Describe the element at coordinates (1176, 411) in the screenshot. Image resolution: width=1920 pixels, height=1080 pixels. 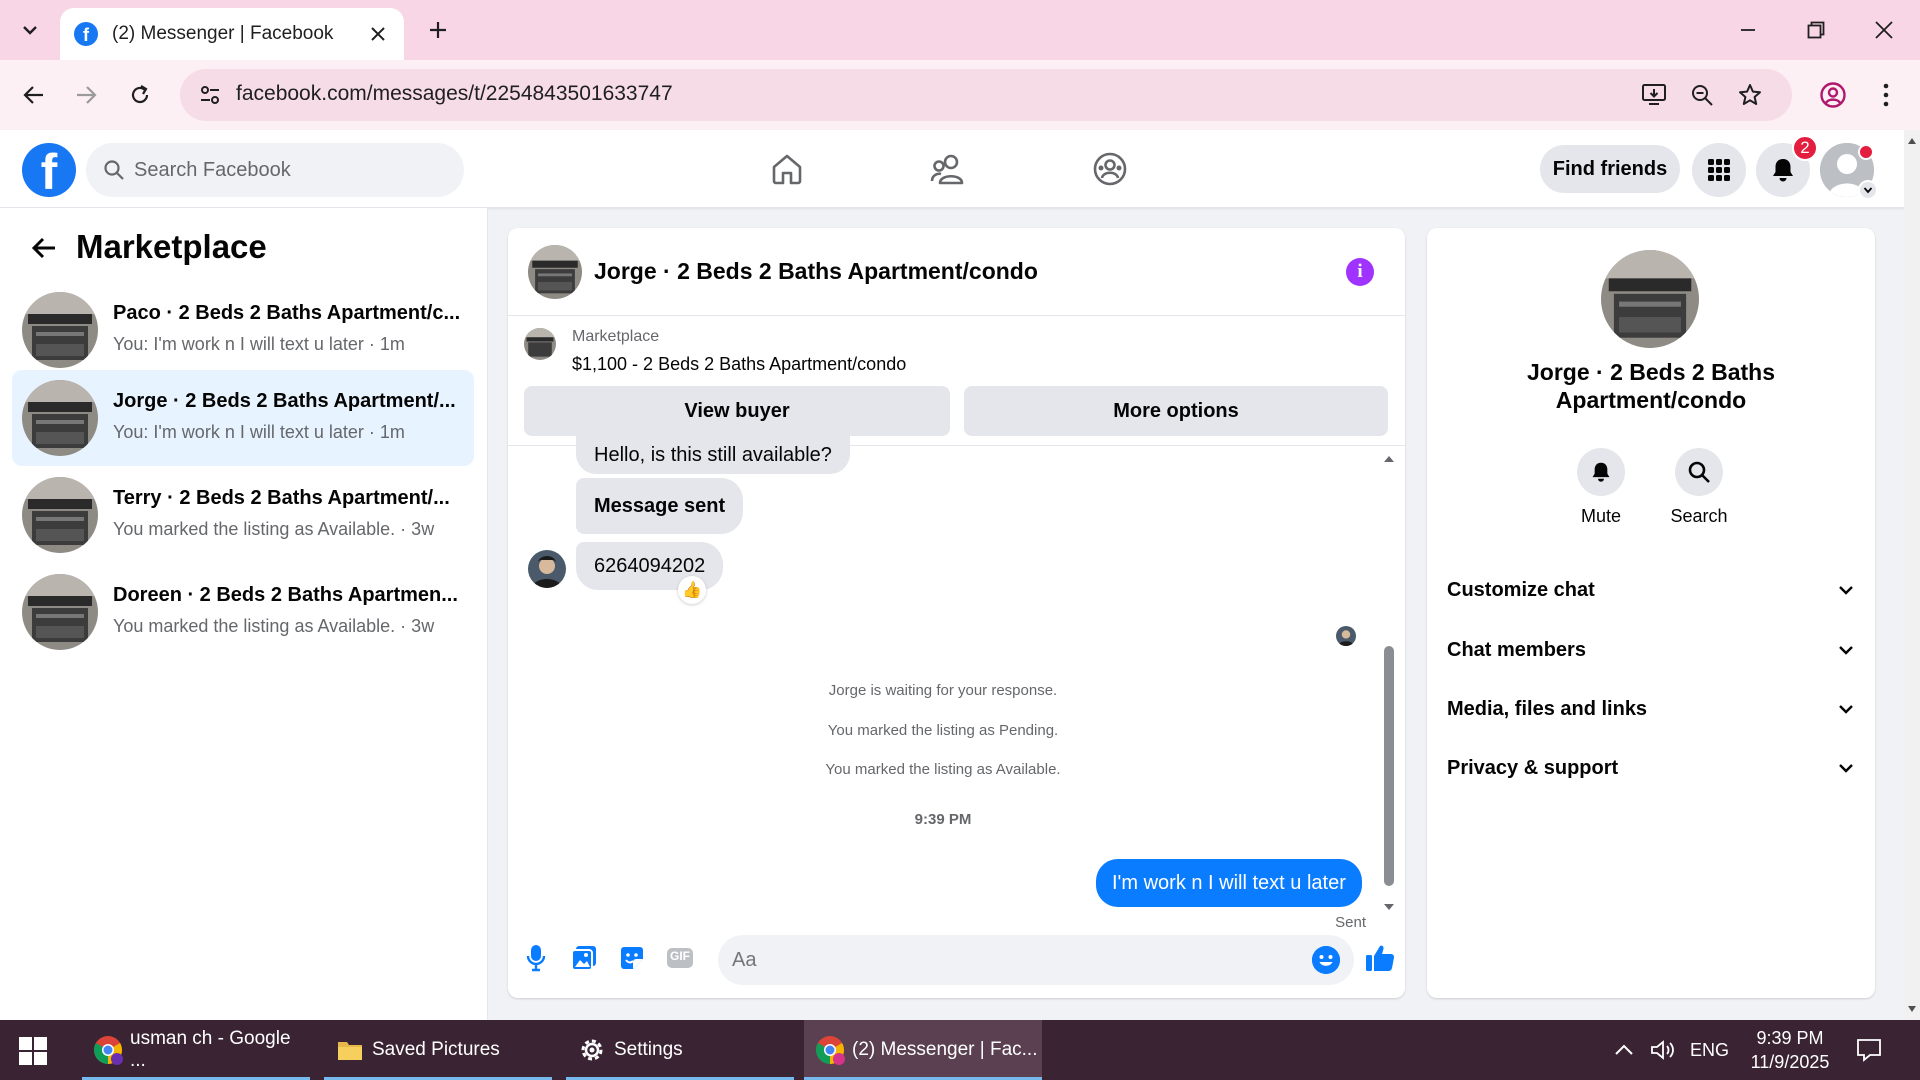
I see `more-options-button: More options` at that location.